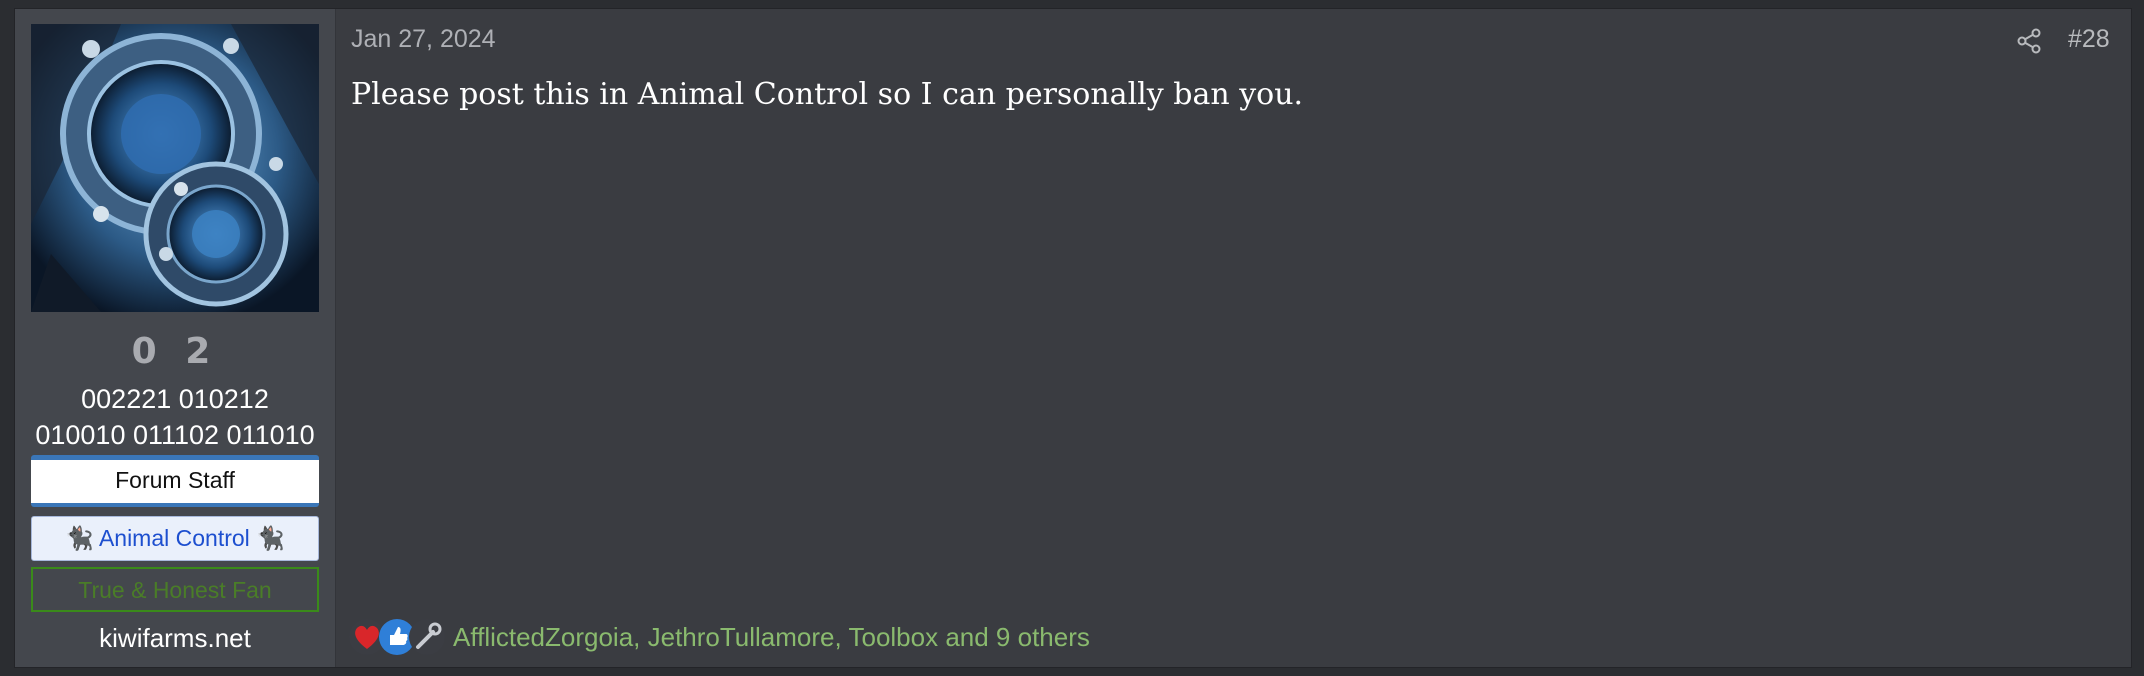 The image size is (2144, 676). I want to click on banner-animal-control: 🐈‍⬛ Animal Control 🐈‍⬛, so click(175, 538).